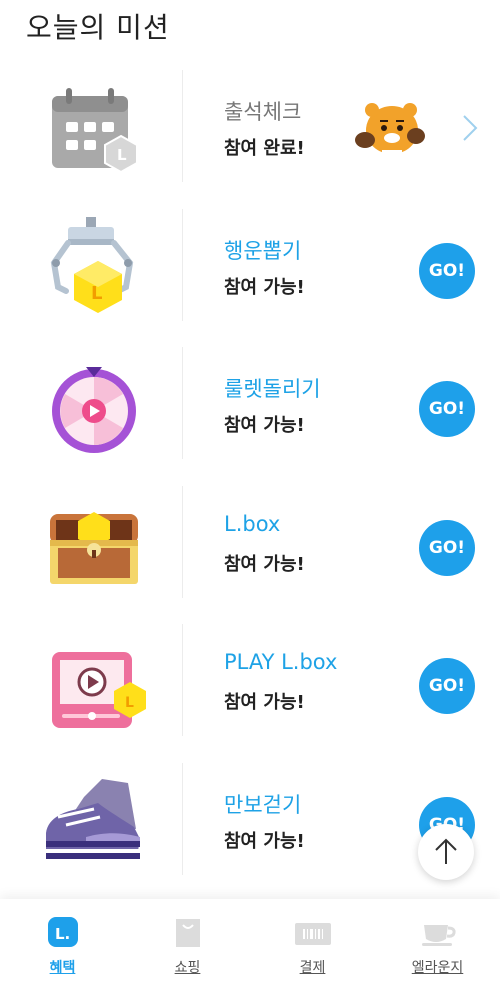 The width and height of the screenshot is (500, 991). What do you see at coordinates (93, 128) in the screenshot?
I see `attendance-calendar-icon: L` at bounding box center [93, 128].